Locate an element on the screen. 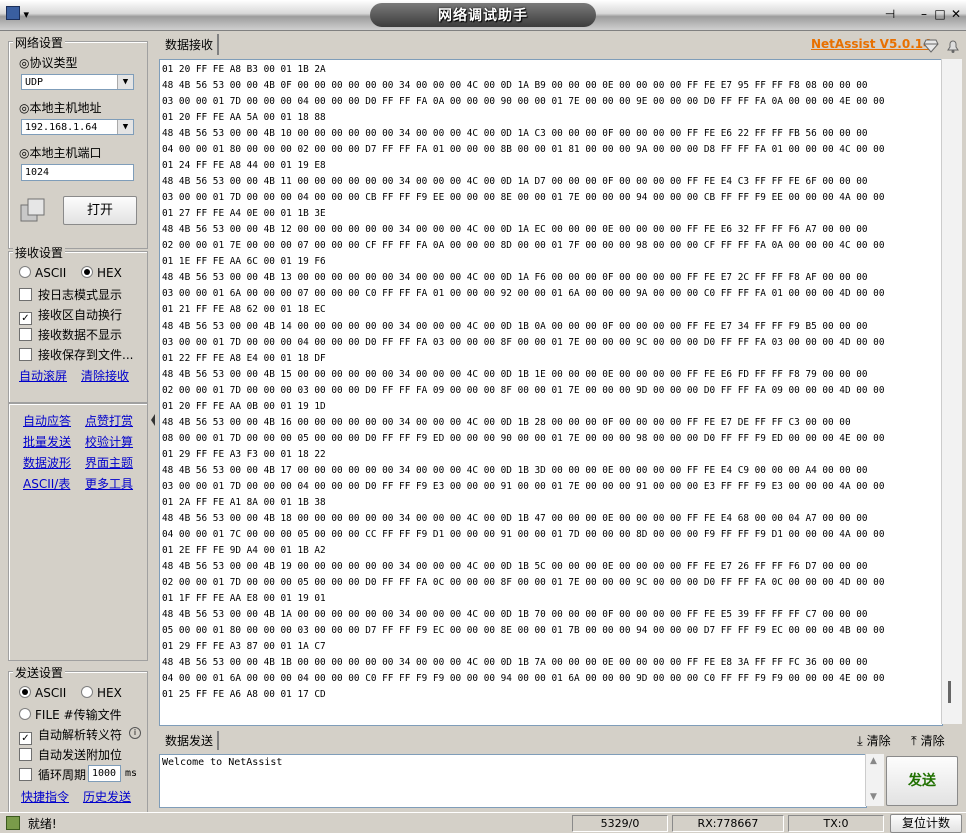  send-scrollbar: ▲ ▼ is located at coordinates (874, 780).